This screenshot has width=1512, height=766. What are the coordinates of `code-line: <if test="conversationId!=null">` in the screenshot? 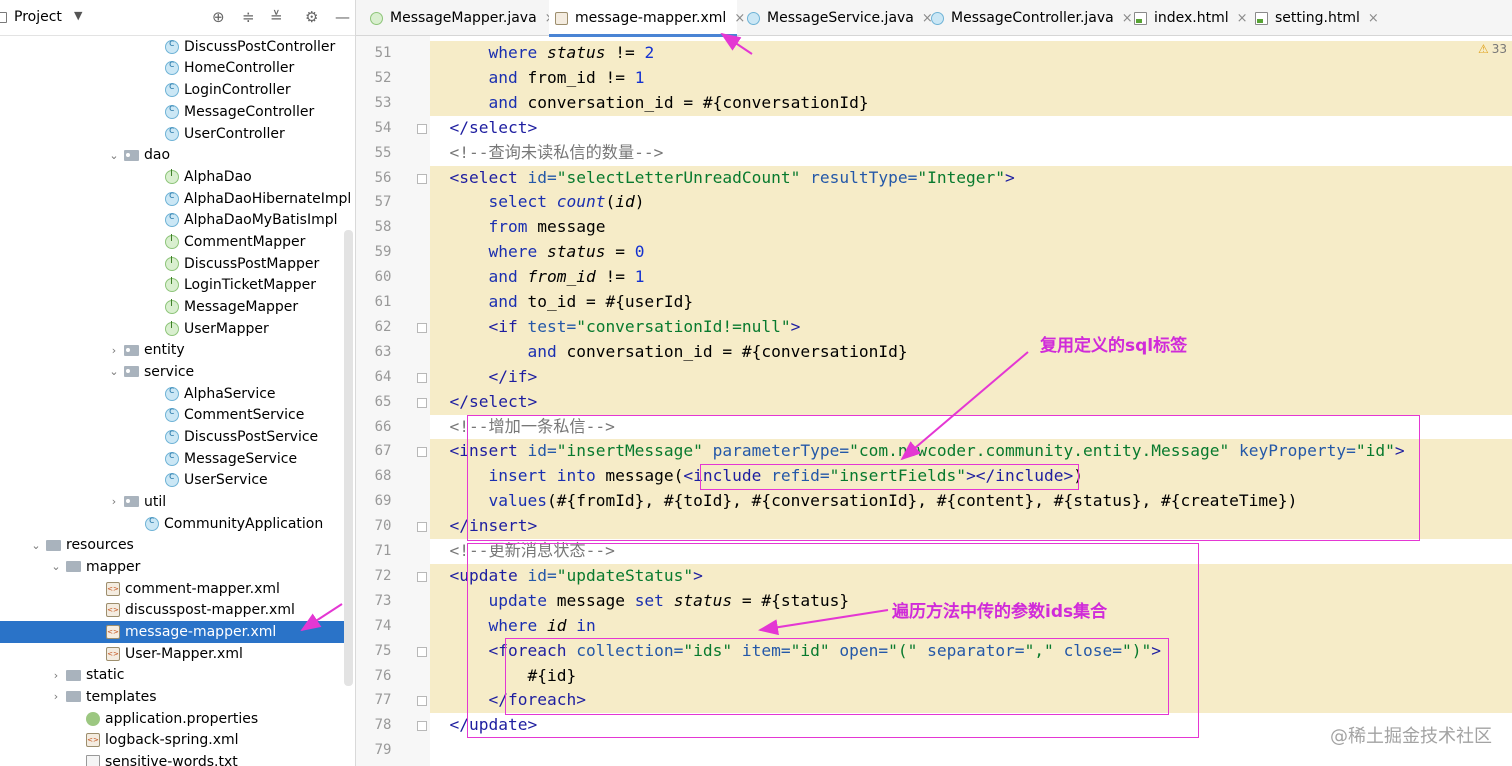 It's located at (615, 327).